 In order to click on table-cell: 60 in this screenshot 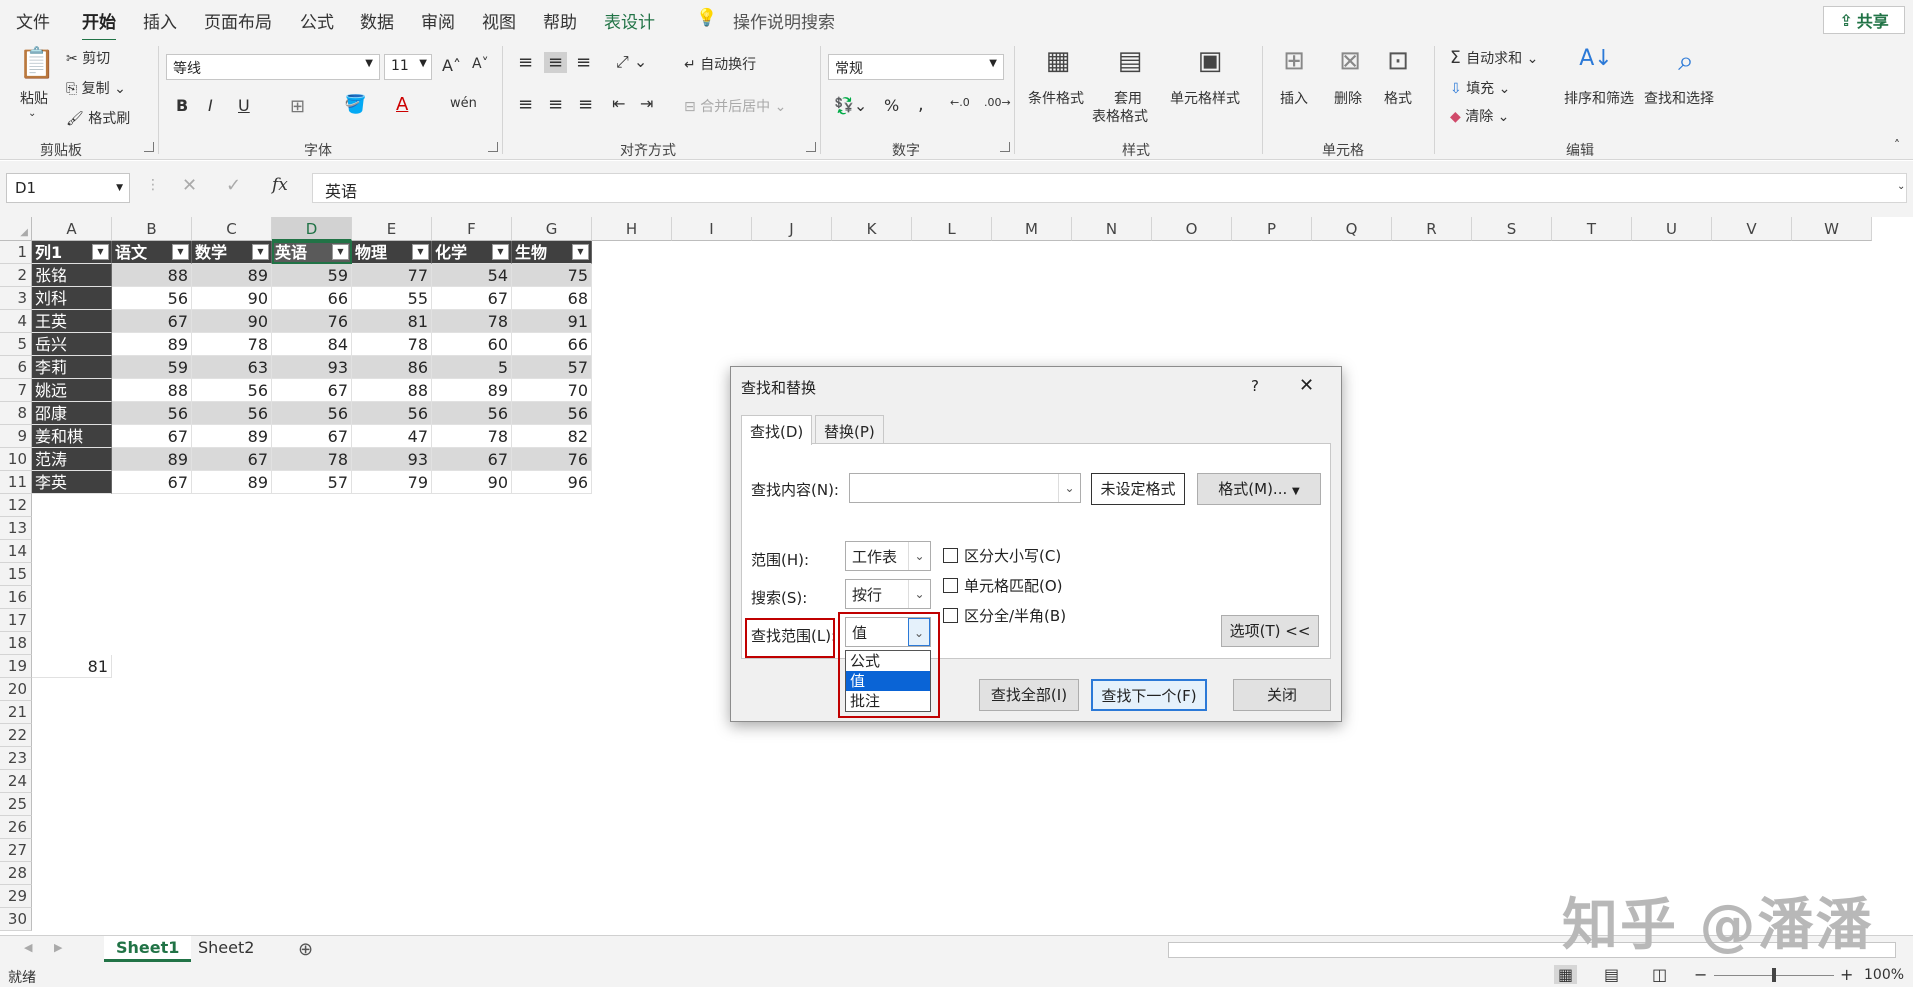, I will do `click(472, 344)`.